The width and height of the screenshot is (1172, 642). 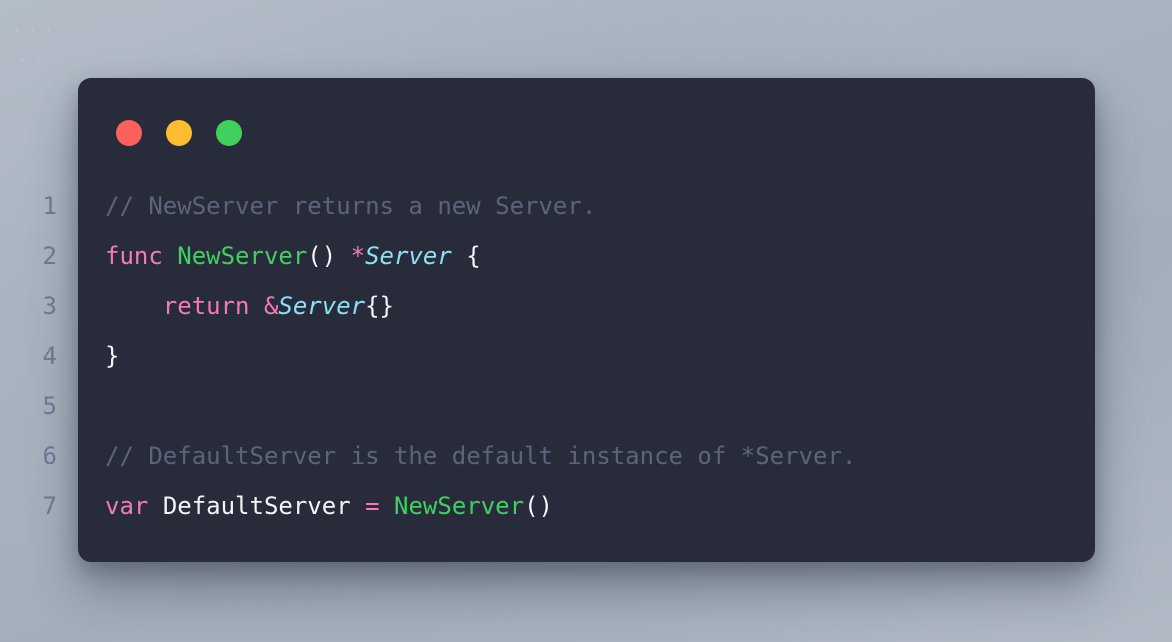 I want to click on code-line: 3 return &Server{}, so click(x=586, y=306).